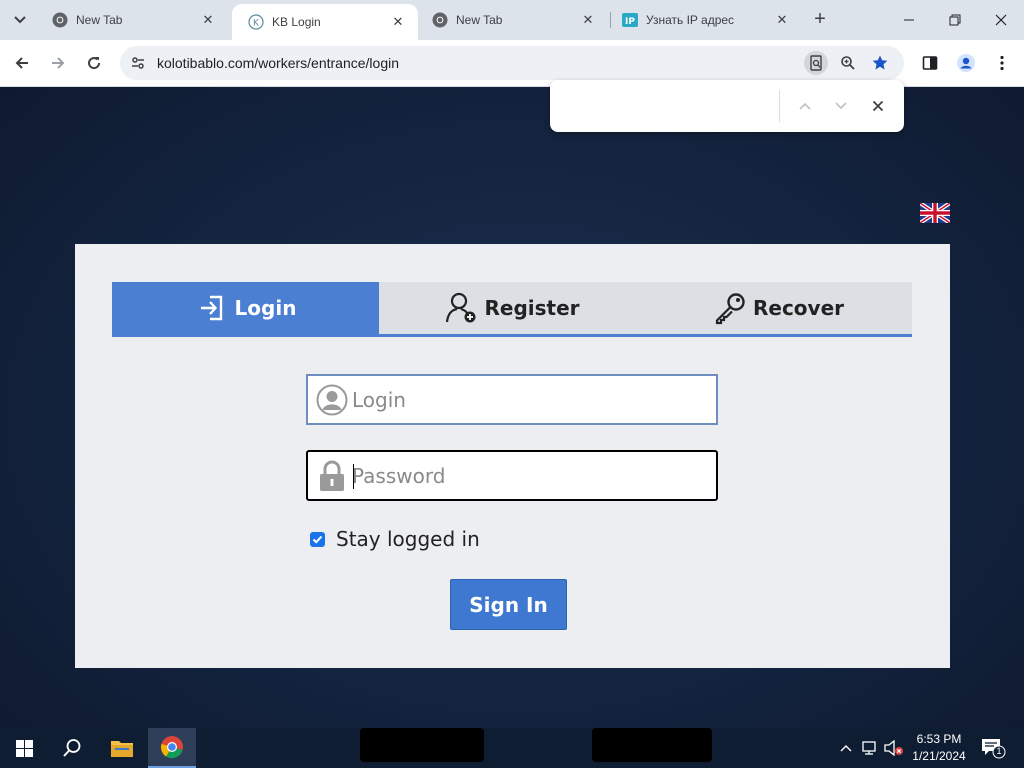 The width and height of the screenshot is (1024, 768). I want to click on tab-search-button, so click(20, 20).